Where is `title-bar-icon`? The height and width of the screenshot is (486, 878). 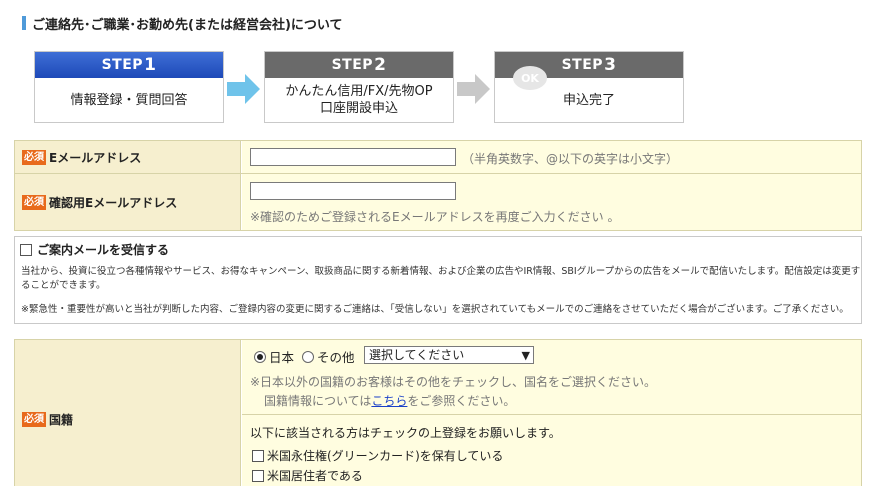
title-bar-icon is located at coordinates (24, 23).